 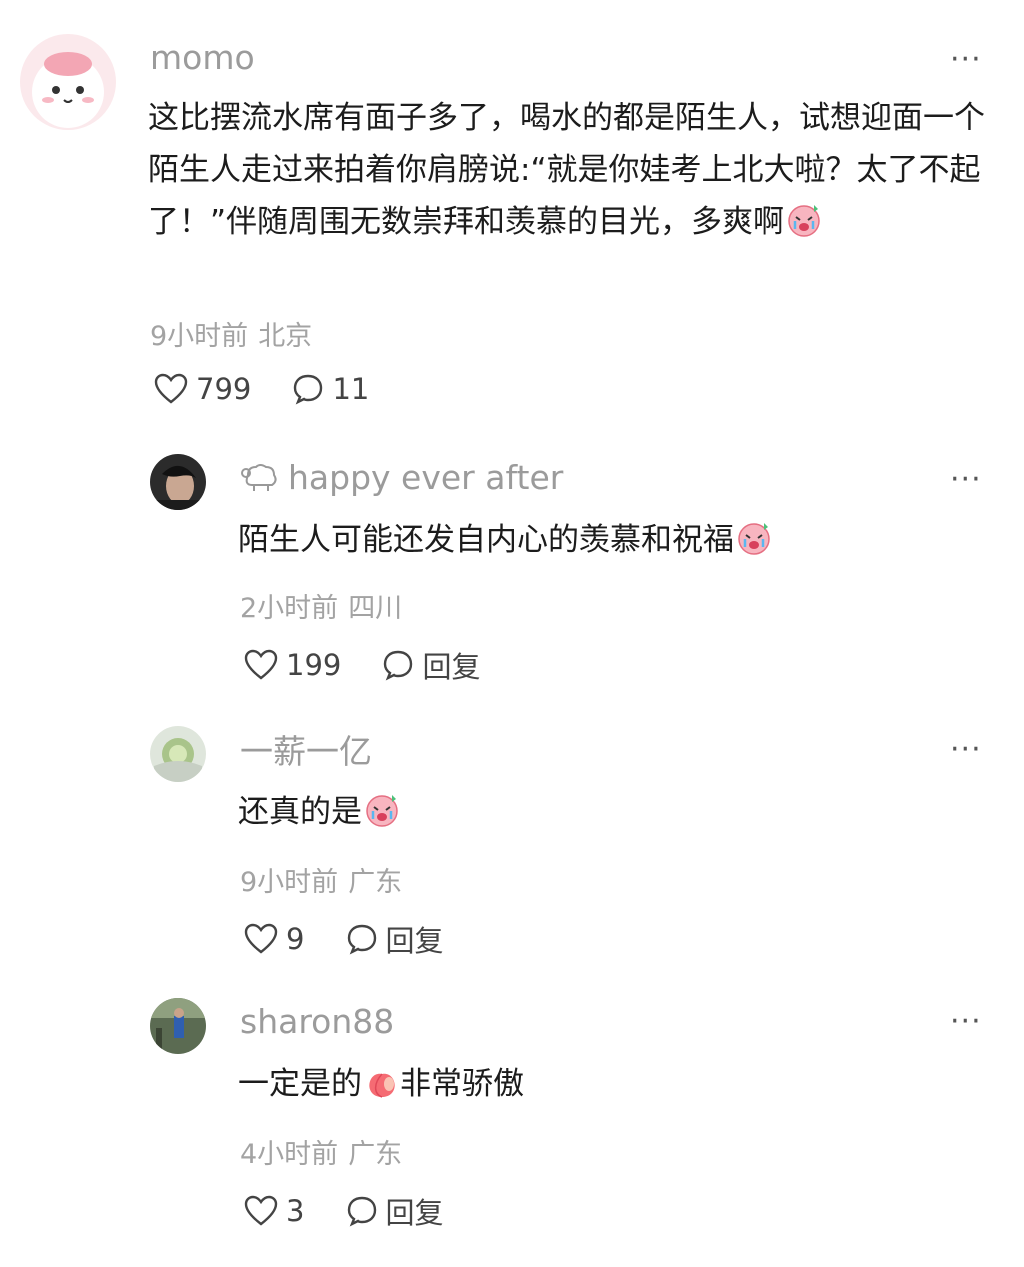 I want to click on comment-time: 2小时前, so click(x=289, y=608).